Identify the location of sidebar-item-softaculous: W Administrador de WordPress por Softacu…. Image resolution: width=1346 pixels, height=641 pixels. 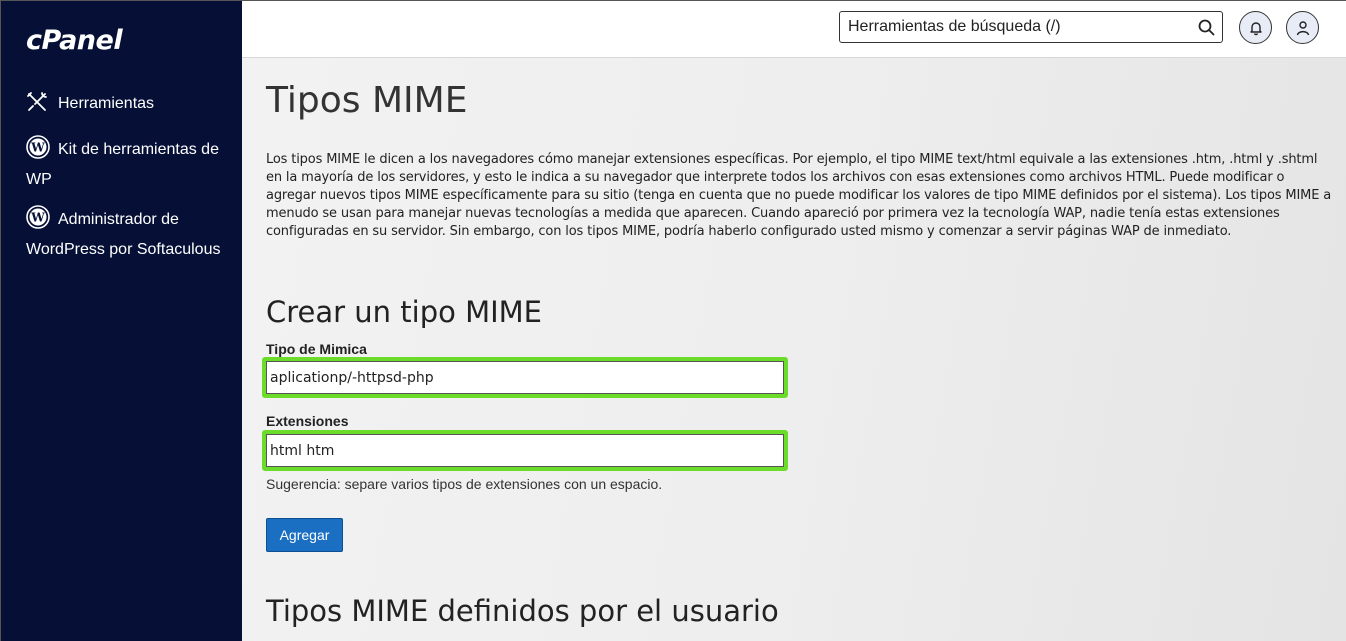
(126, 235).